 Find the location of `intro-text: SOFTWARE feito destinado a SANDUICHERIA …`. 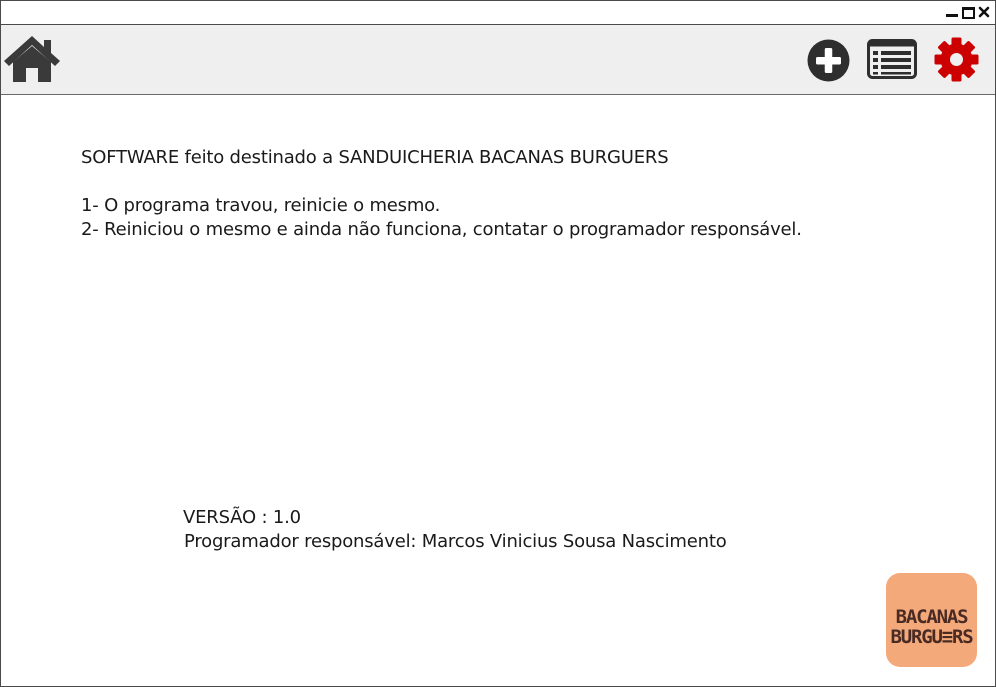

intro-text: SOFTWARE feito destinado a SANDUICHERIA … is located at coordinates (375, 157).